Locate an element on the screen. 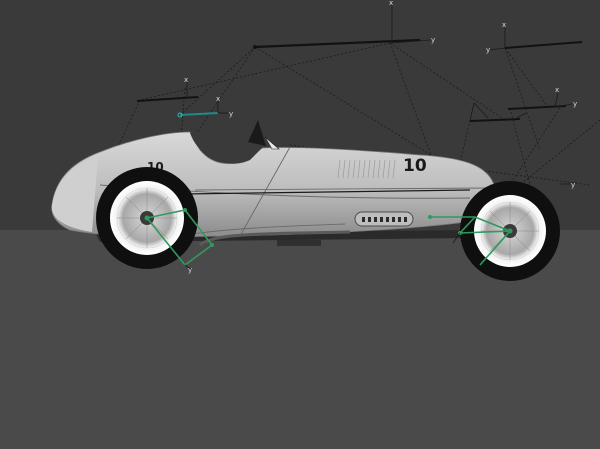 The height and width of the screenshot is (449, 600). floor-pan is located at coordinates (299, 243).